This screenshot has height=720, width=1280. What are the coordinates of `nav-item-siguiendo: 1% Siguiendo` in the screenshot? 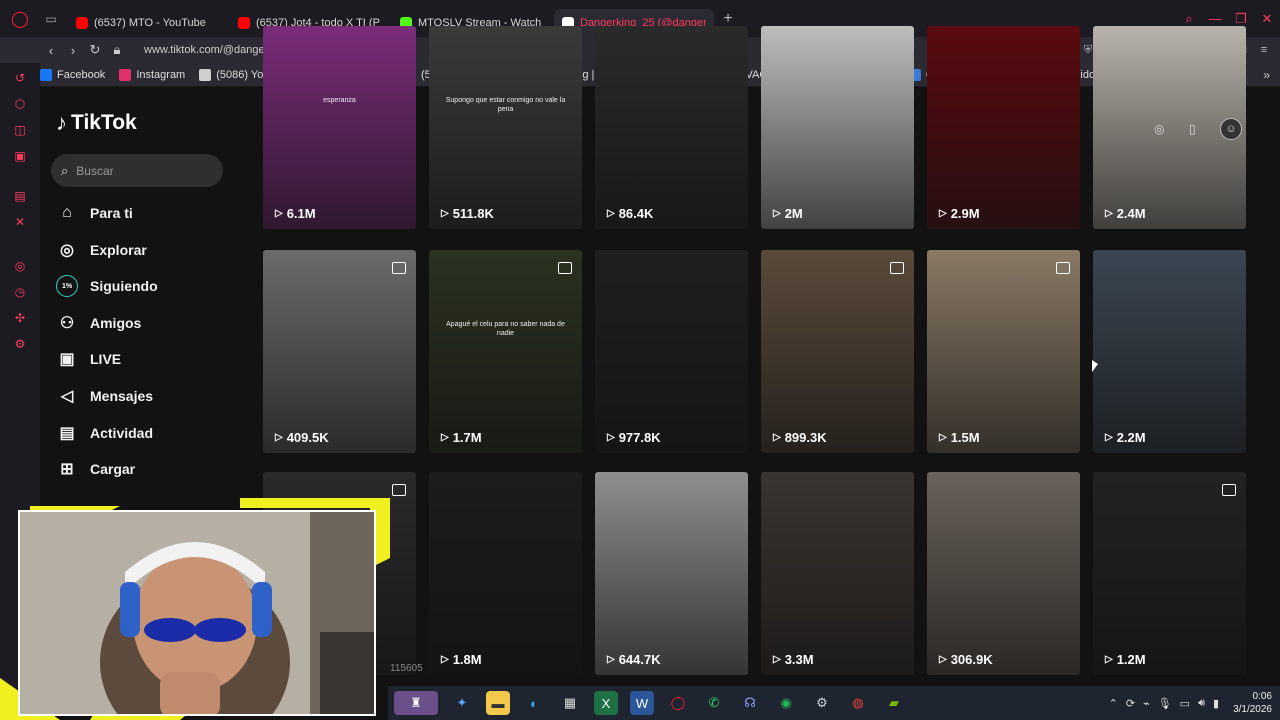 It's located at (107, 286).